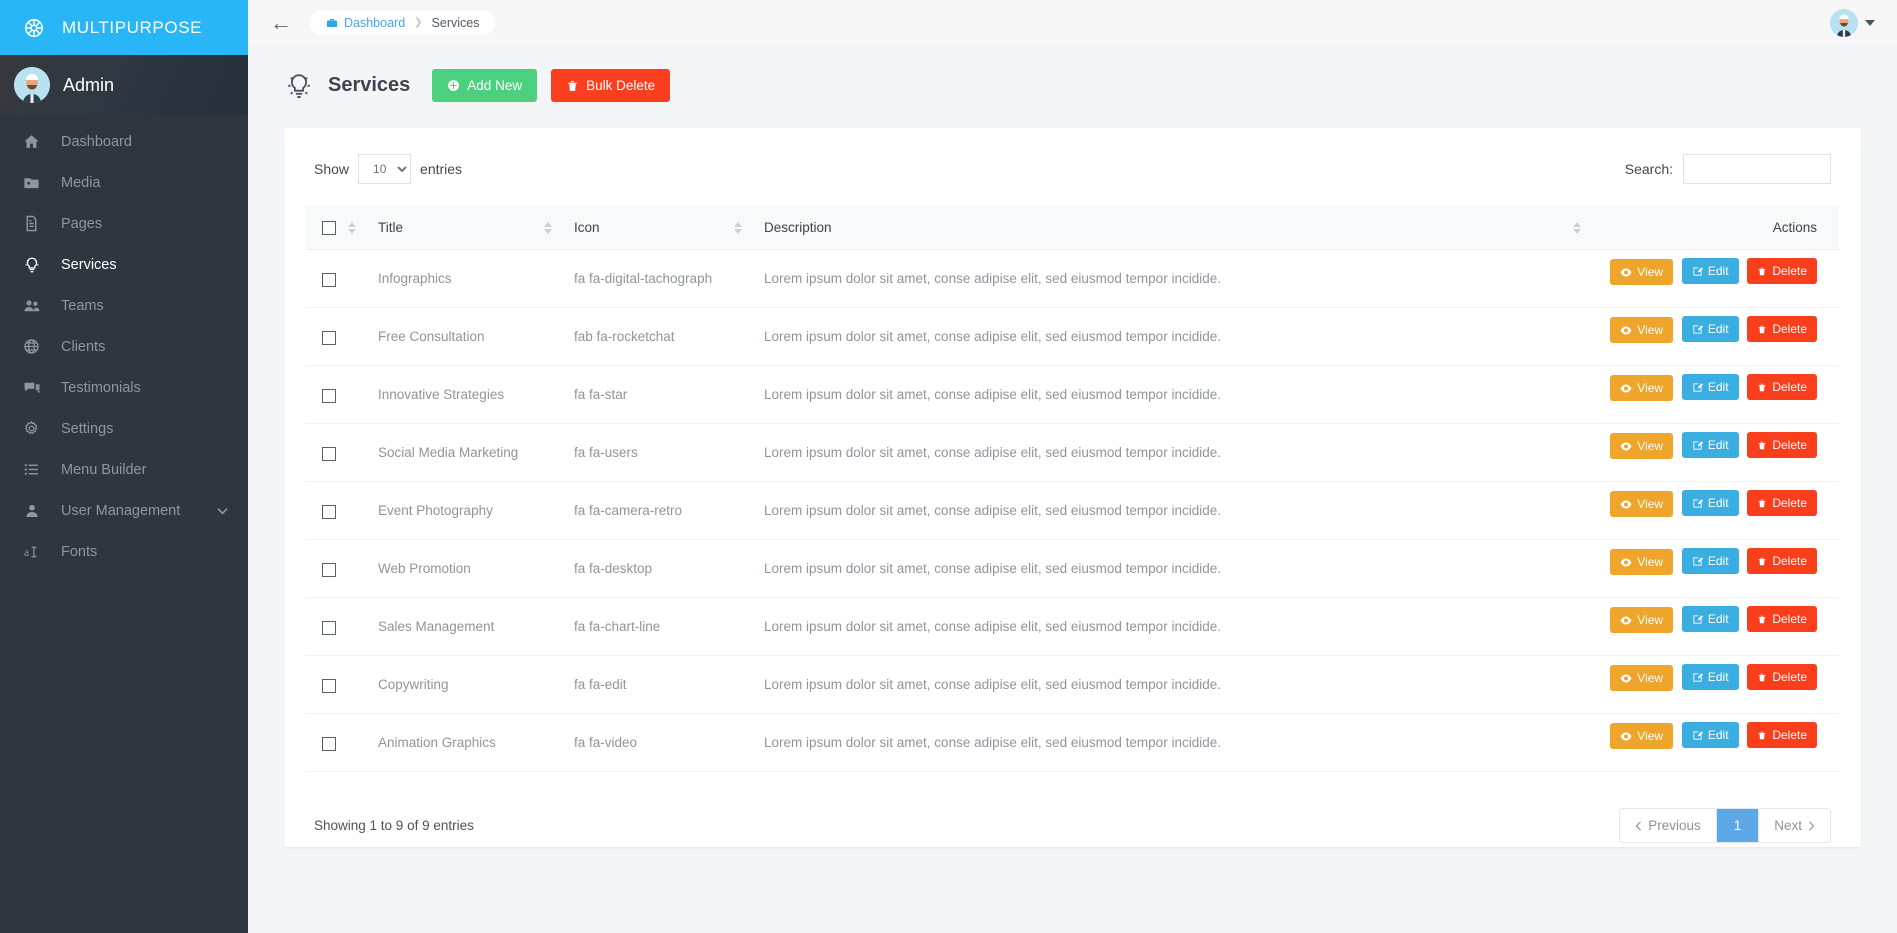 The width and height of the screenshot is (1897, 933). I want to click on back-button: ←, so click(281, 23).